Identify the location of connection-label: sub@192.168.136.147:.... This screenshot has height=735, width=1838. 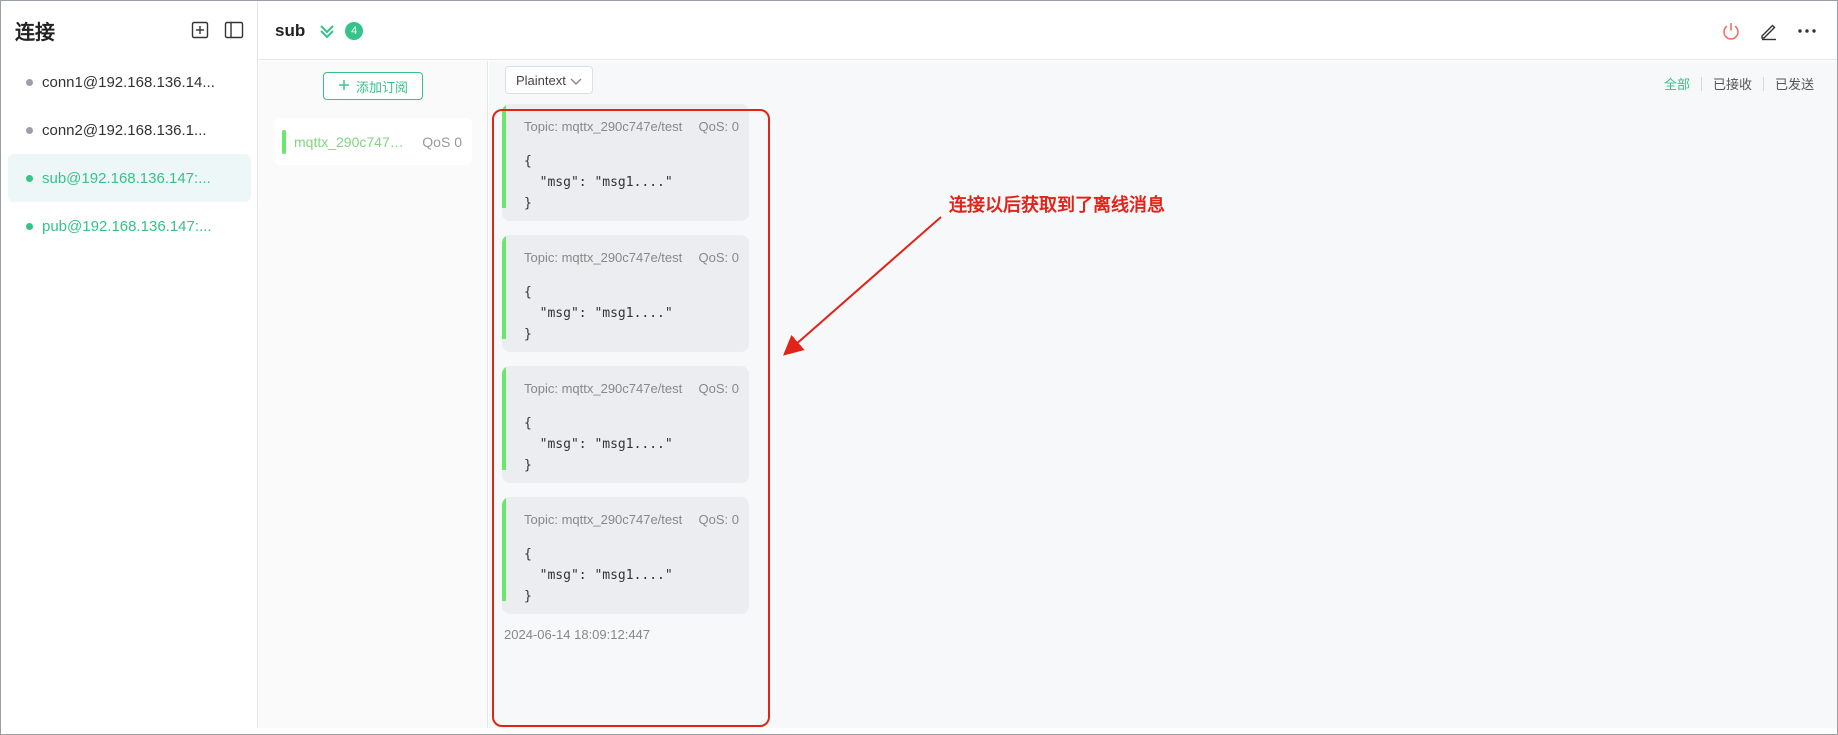
(126, 178).